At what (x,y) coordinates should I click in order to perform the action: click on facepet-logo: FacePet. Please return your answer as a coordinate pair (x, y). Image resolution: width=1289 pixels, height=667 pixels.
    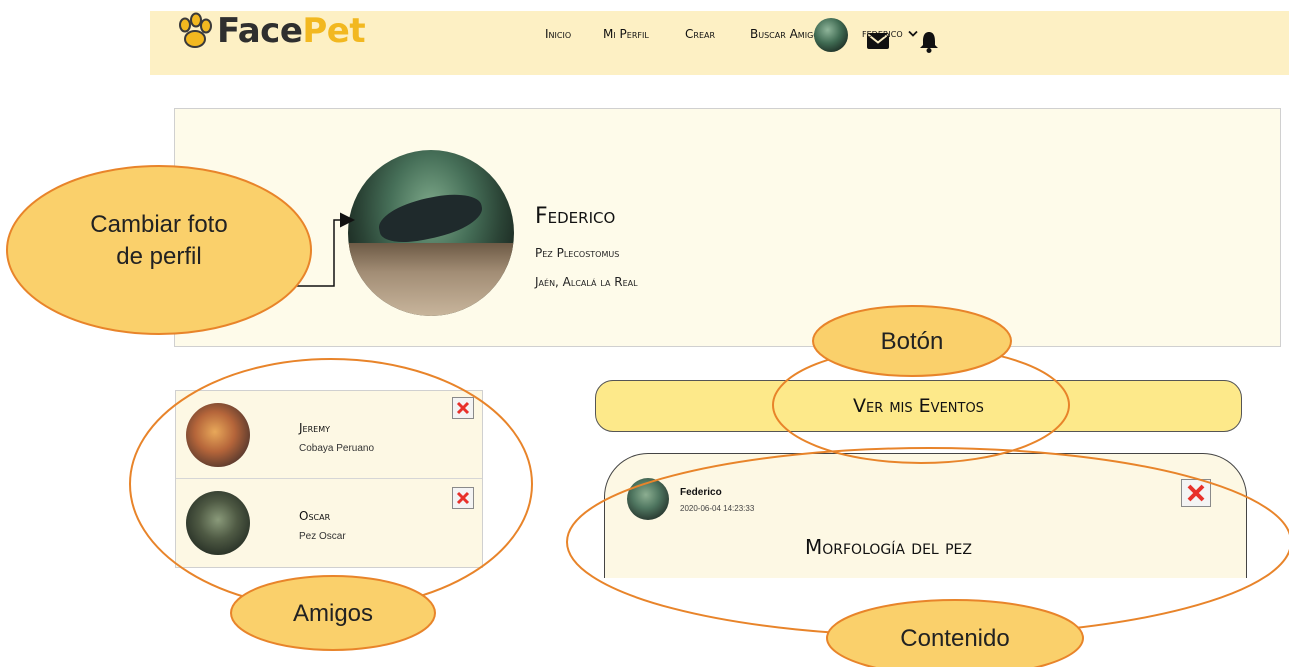
    Looking at the image, I should click on (270, 31).